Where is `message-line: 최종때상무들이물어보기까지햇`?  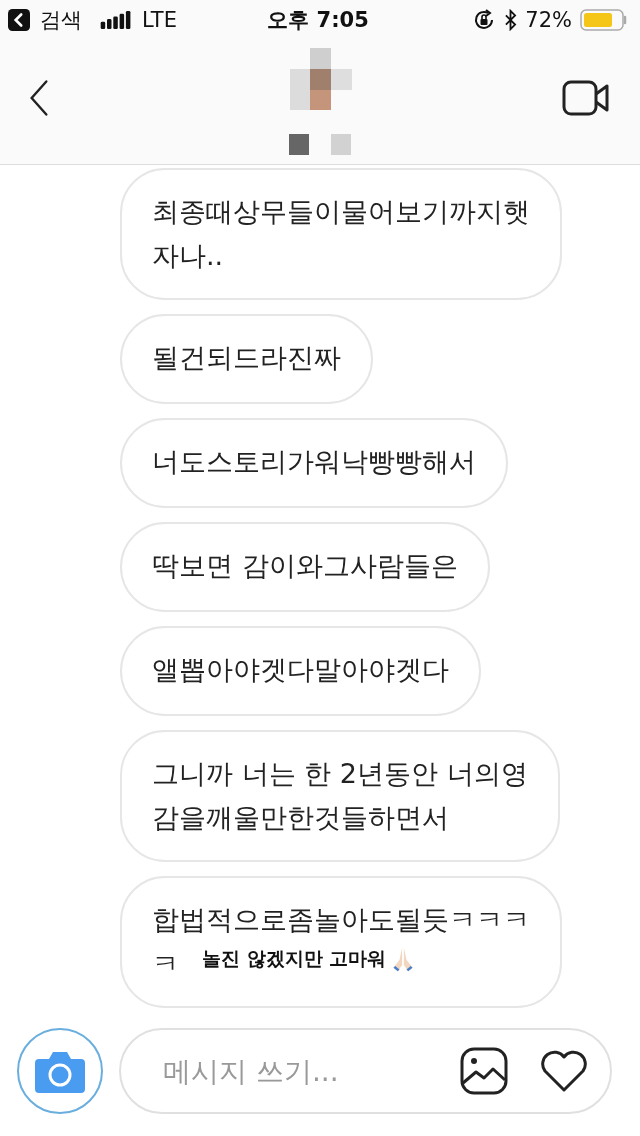 message-line: 최종때상무들이물어보기까지햇 is located at coordinates (341, 212).